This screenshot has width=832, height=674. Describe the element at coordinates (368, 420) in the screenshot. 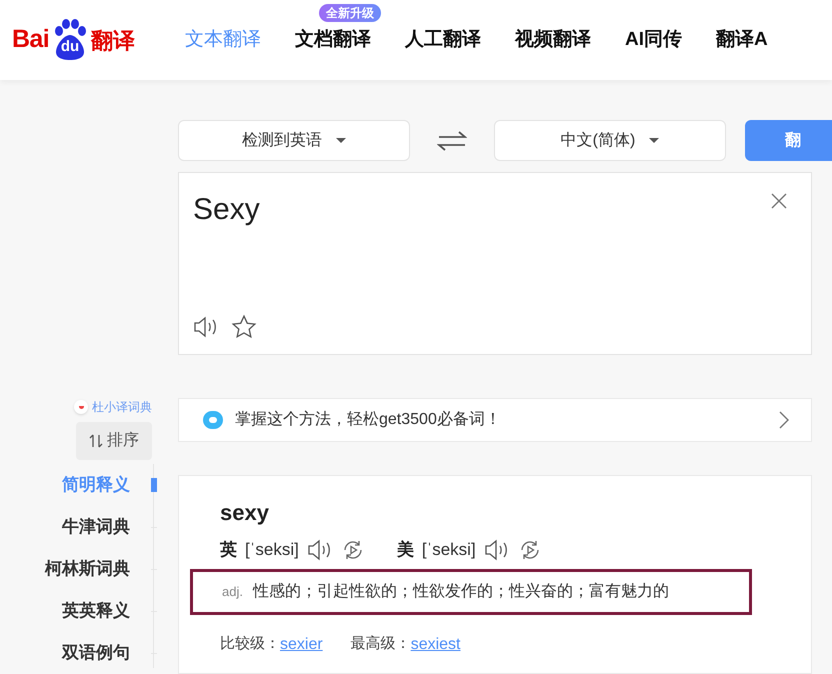

I see `banner-text: 掌握这个方法，轻松get3500必备词！` at that location.